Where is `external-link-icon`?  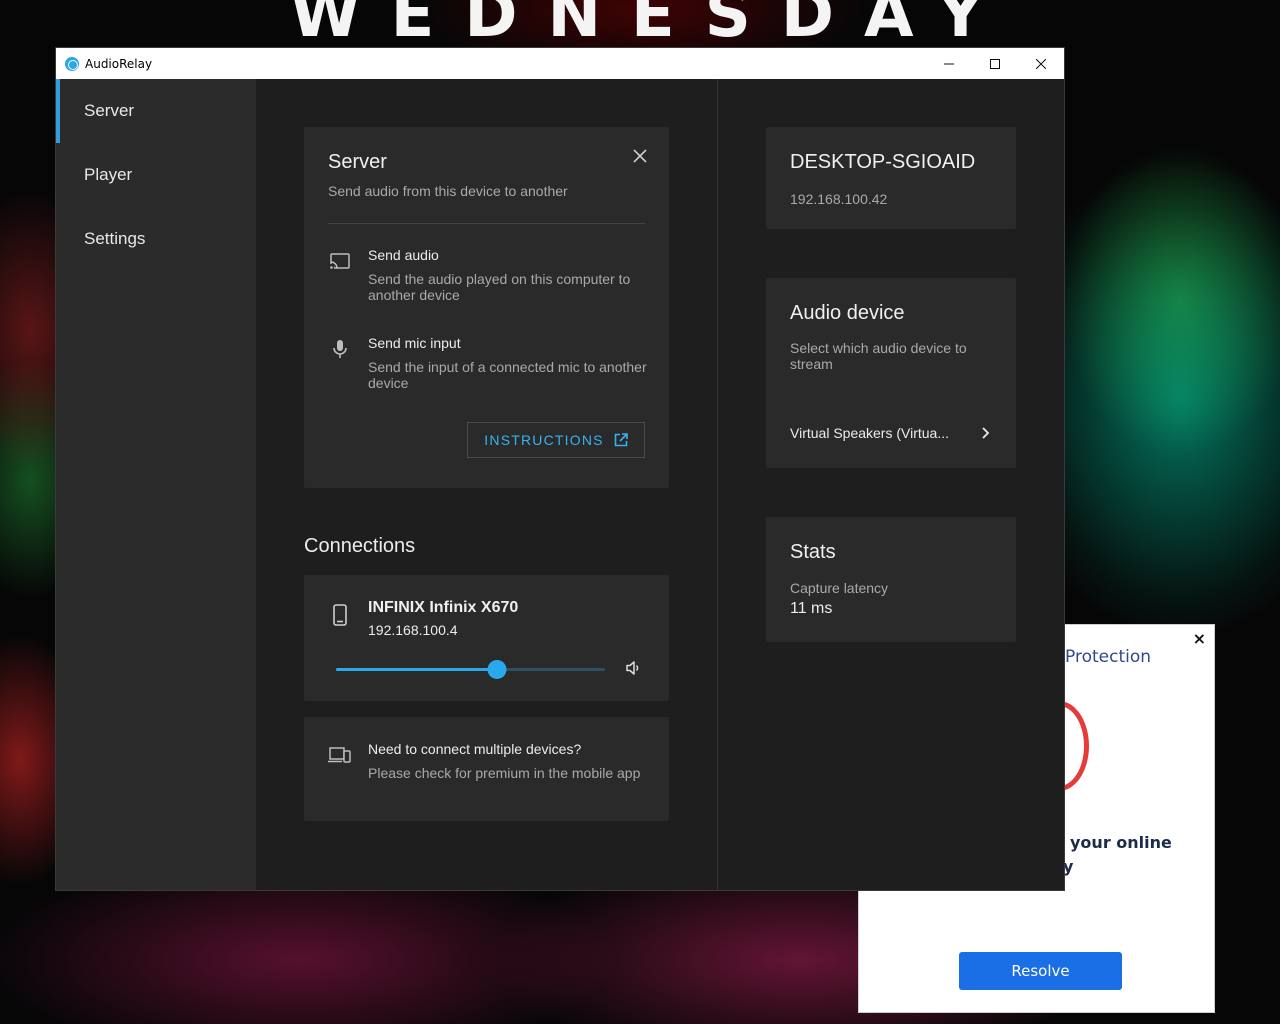 external-link-icon is located at coordinates (621, 440).